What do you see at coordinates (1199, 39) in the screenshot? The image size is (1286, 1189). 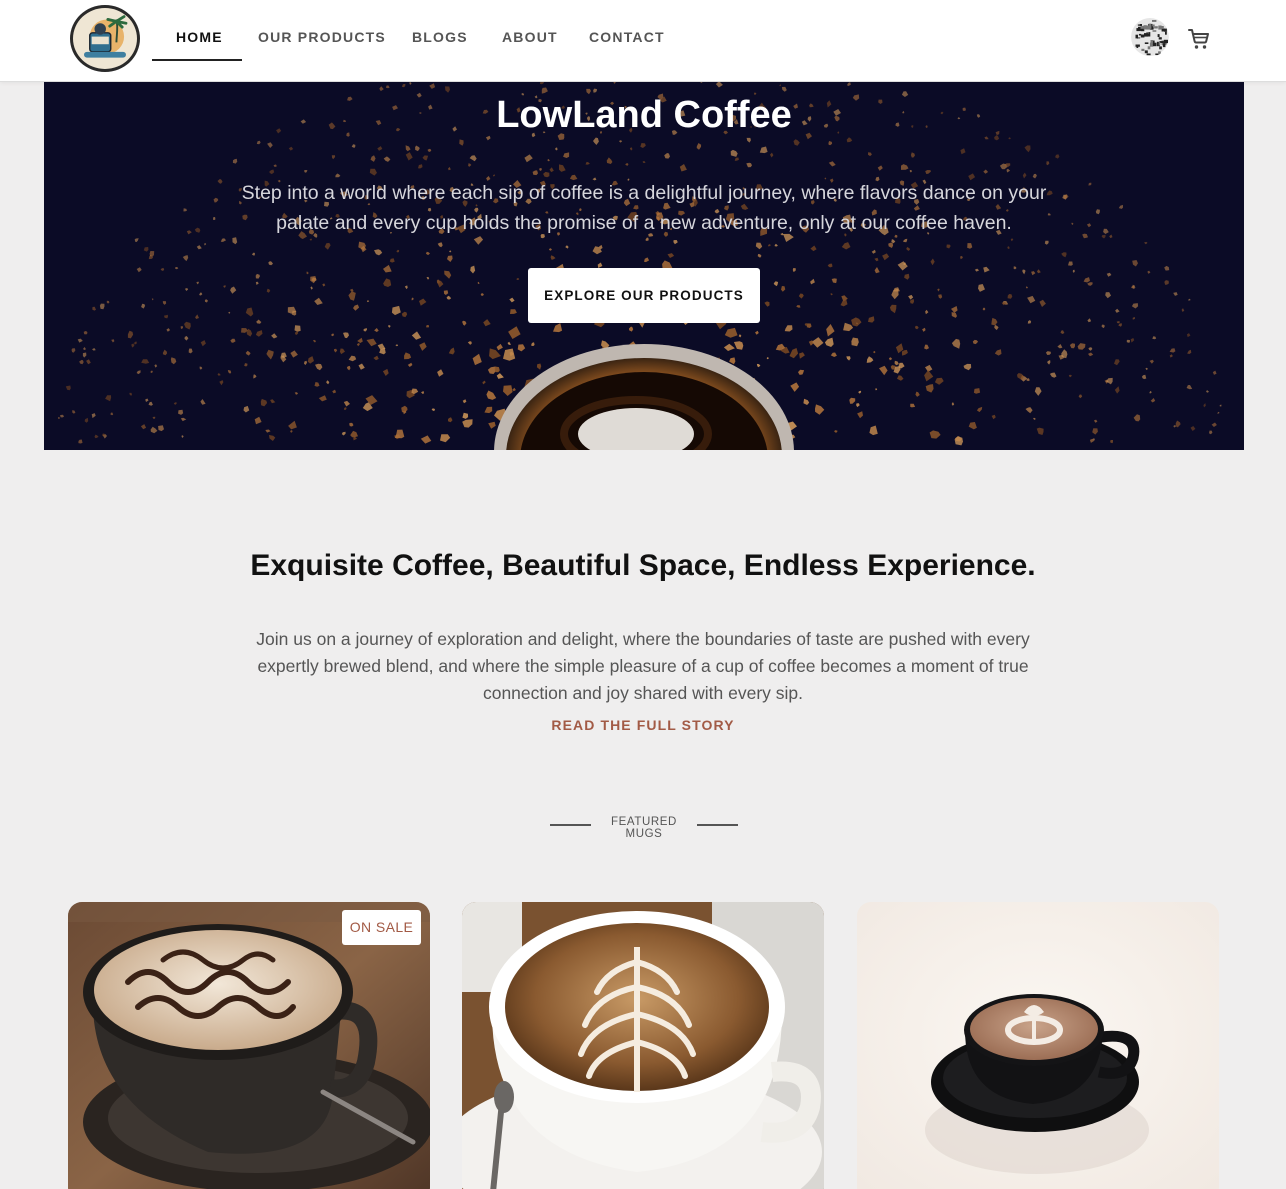 I see `shopping-cart-icon` at bounding box center [1199, 39].